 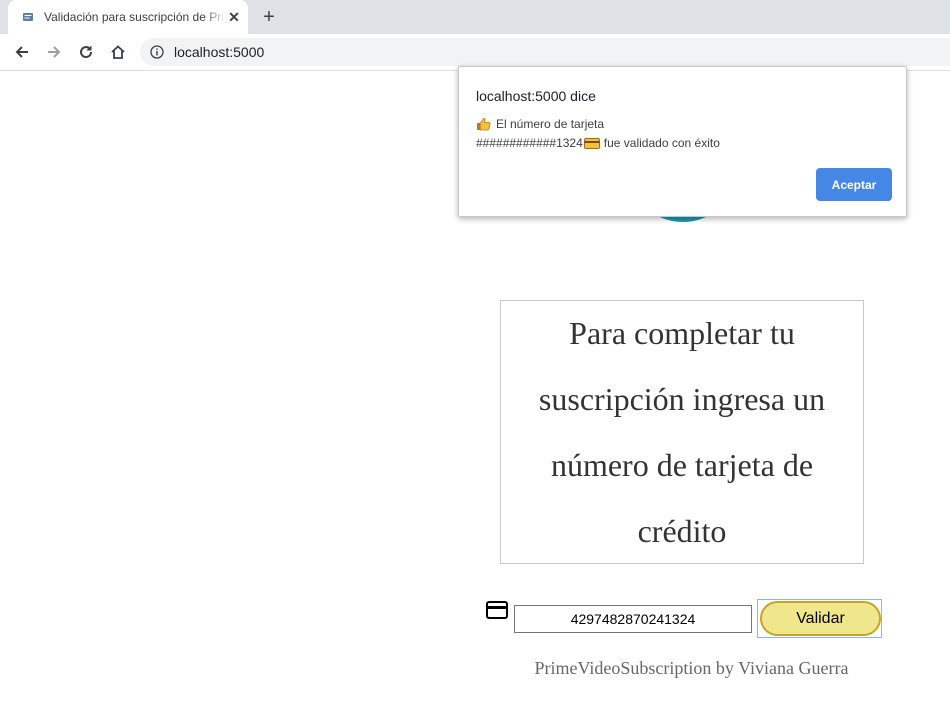 I want to click on new-tab-icon: +, so click(x=269, y=17).